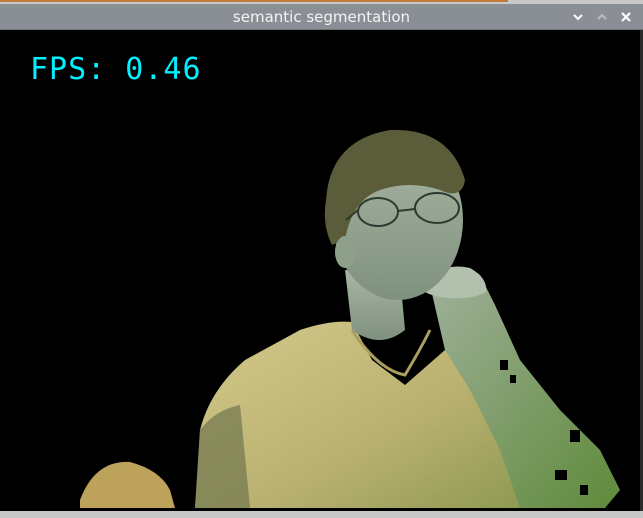 Image resolution: width=643 pixels, height=518 pixels. I want to click on minimize-button, so click(578, 17).